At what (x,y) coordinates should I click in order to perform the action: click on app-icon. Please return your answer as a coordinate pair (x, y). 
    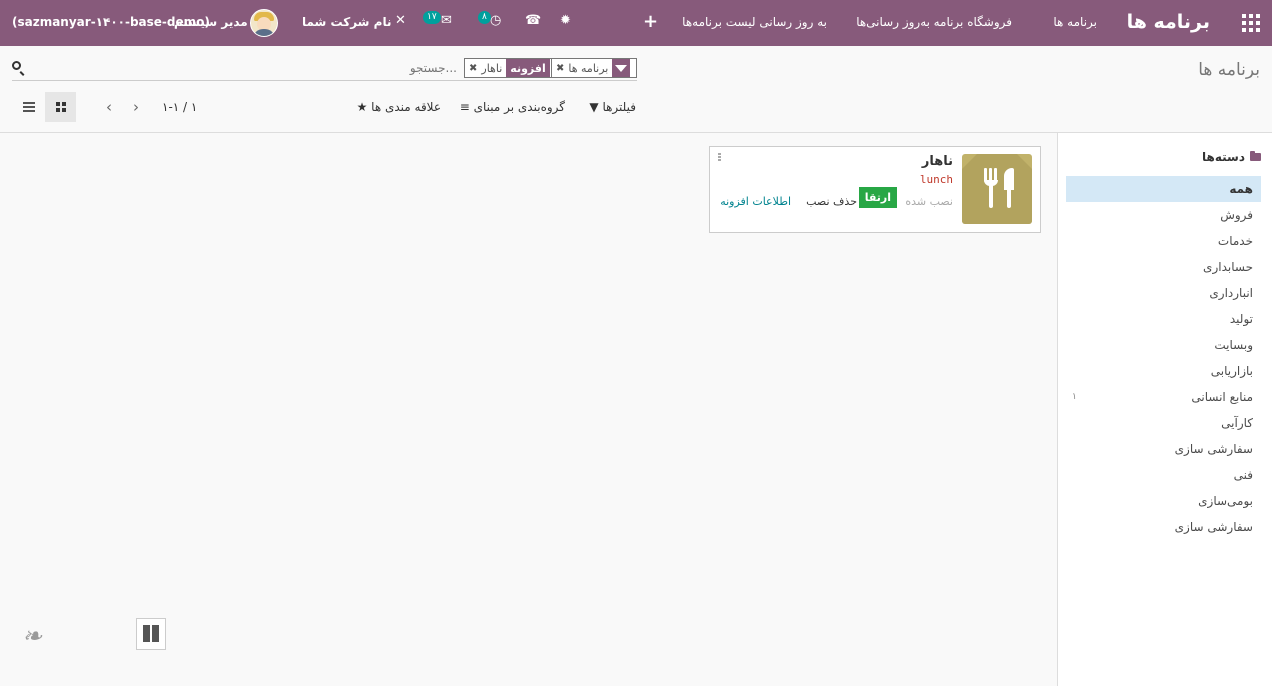
    Looking at the image, I should click on (997, 189).